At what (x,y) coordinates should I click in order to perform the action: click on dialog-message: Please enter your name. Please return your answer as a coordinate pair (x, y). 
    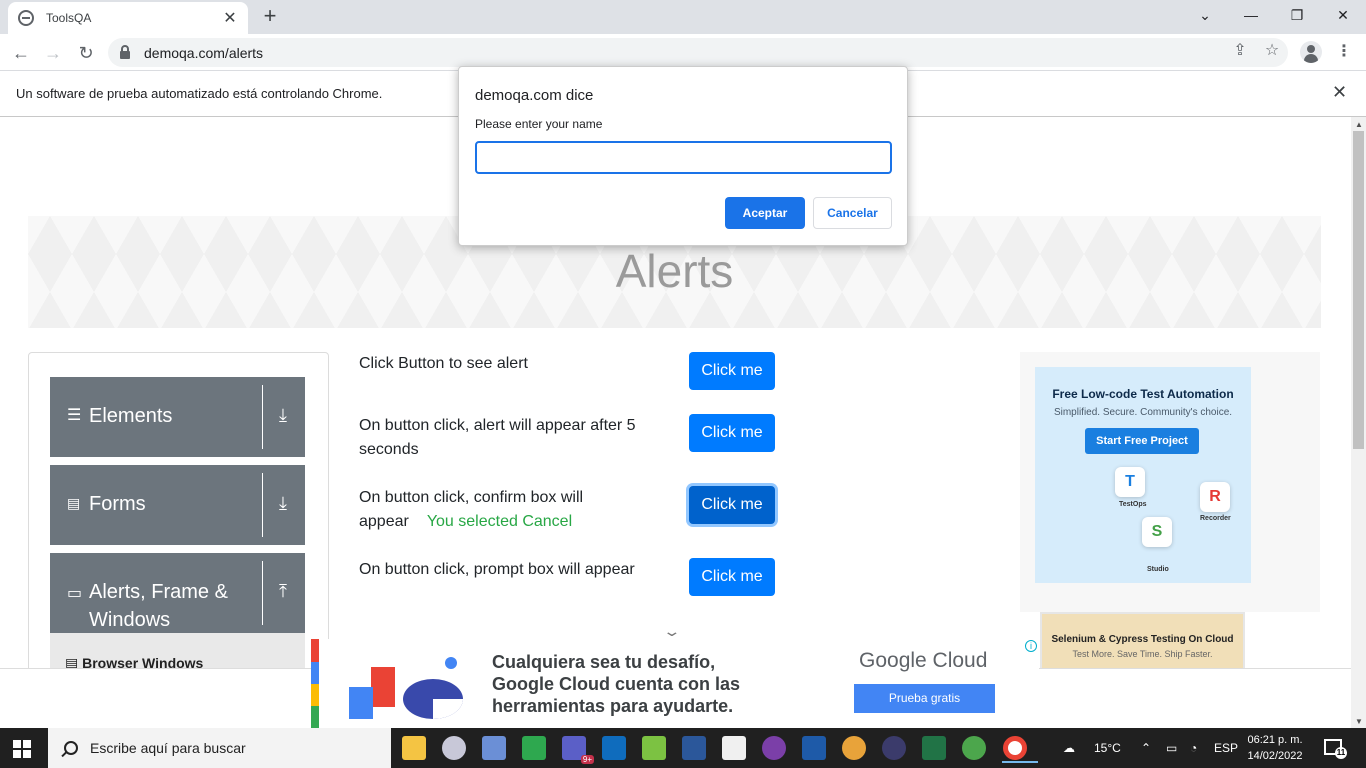
    Looking at the image, I should click on (539, 124).